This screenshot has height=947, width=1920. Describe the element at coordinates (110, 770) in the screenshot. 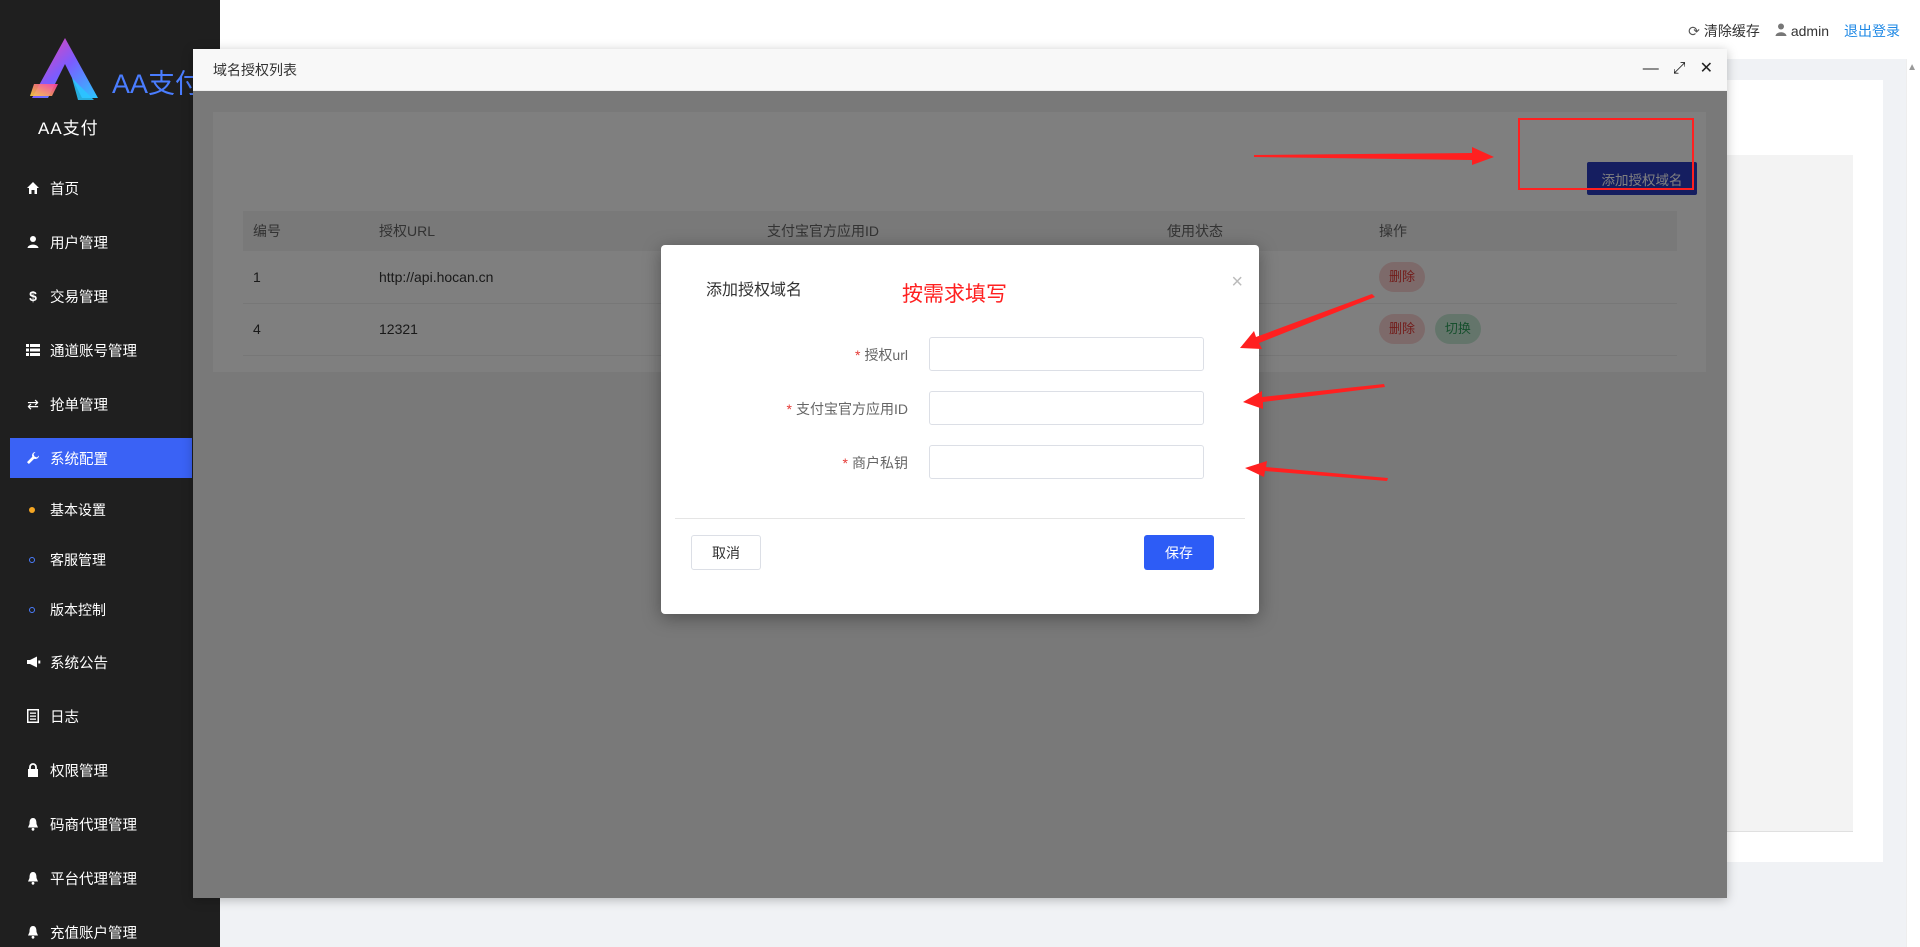

I see `sidebar-item-permissions: 权限管理` at that location.